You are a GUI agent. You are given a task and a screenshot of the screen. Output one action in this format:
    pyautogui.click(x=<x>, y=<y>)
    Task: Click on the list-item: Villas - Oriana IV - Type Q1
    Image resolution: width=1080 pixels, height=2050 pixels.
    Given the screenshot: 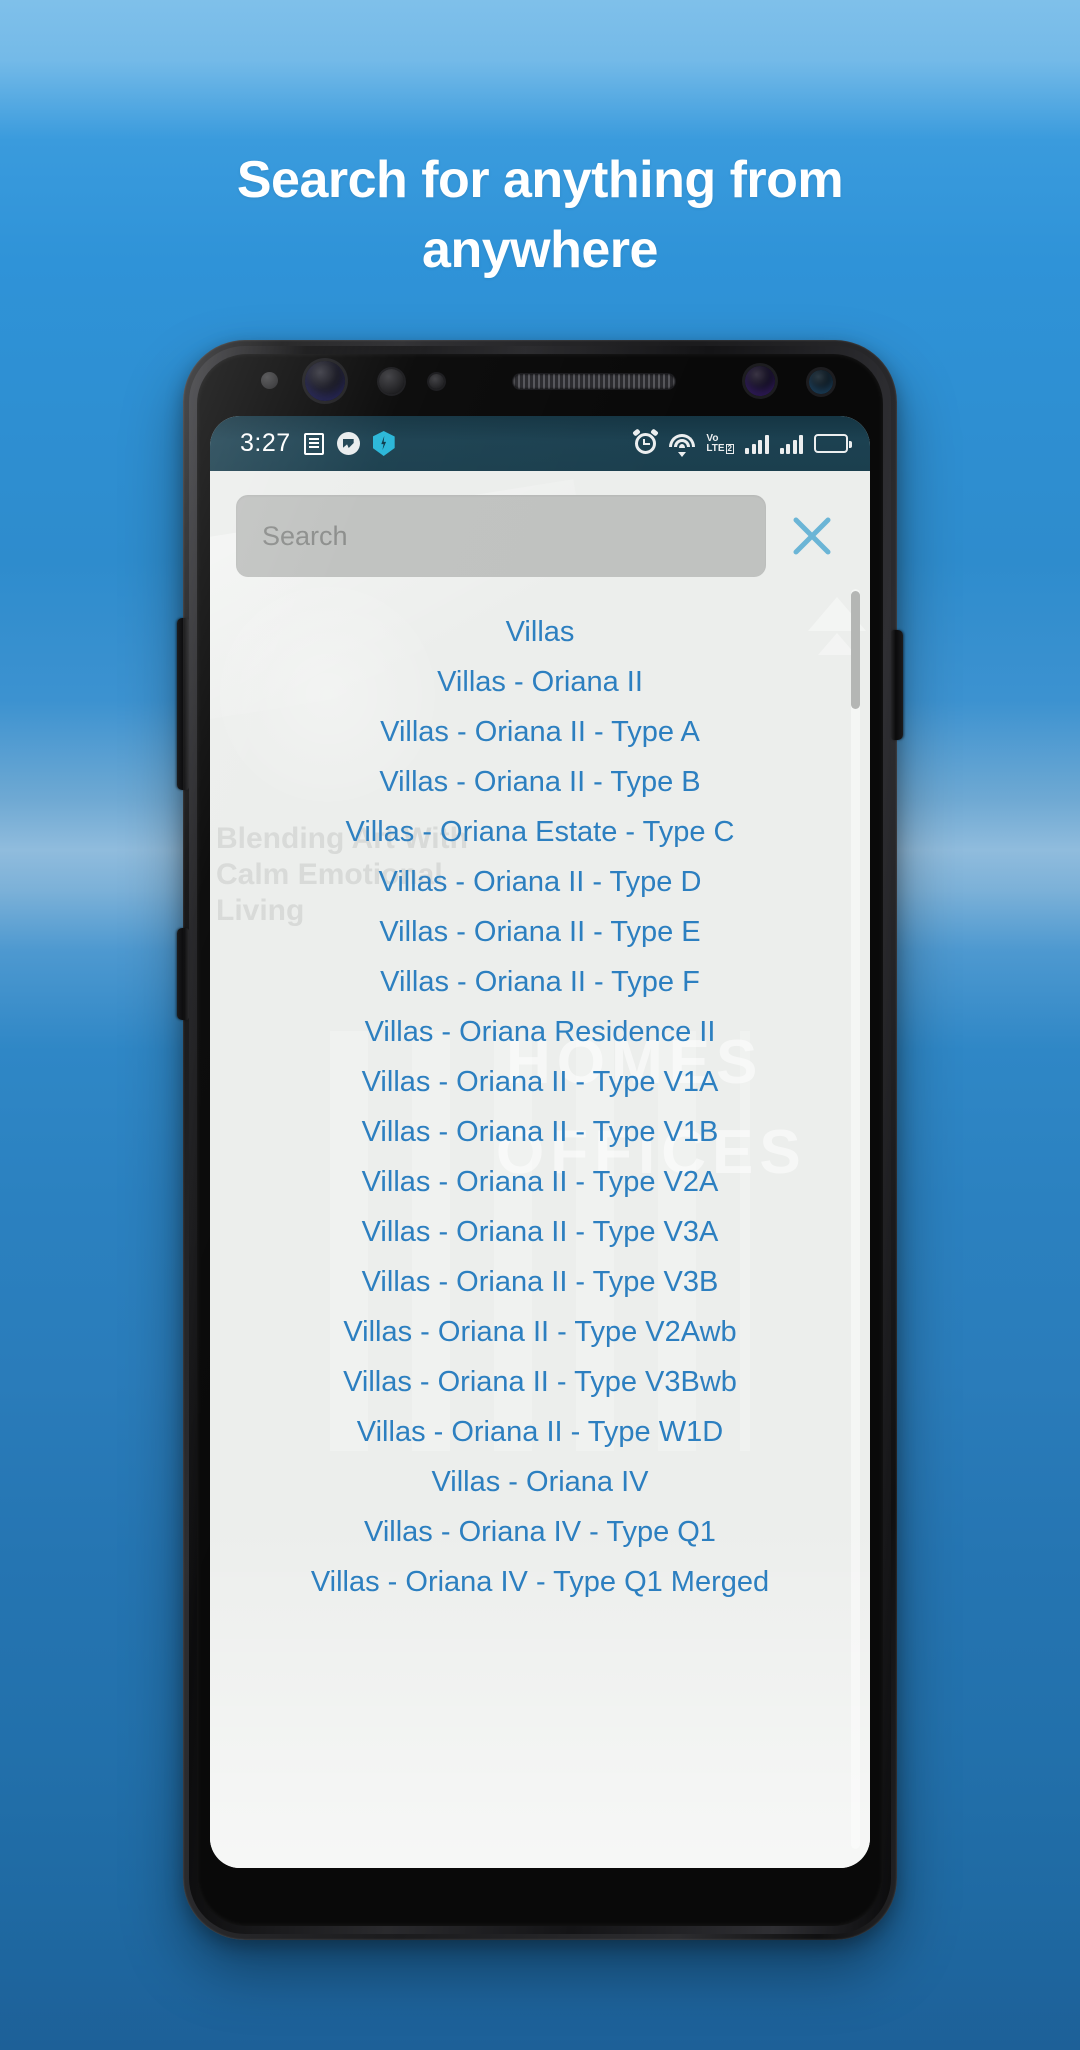 What is the action you would take?
    pyautogui.click(x=540, y=1532)
    